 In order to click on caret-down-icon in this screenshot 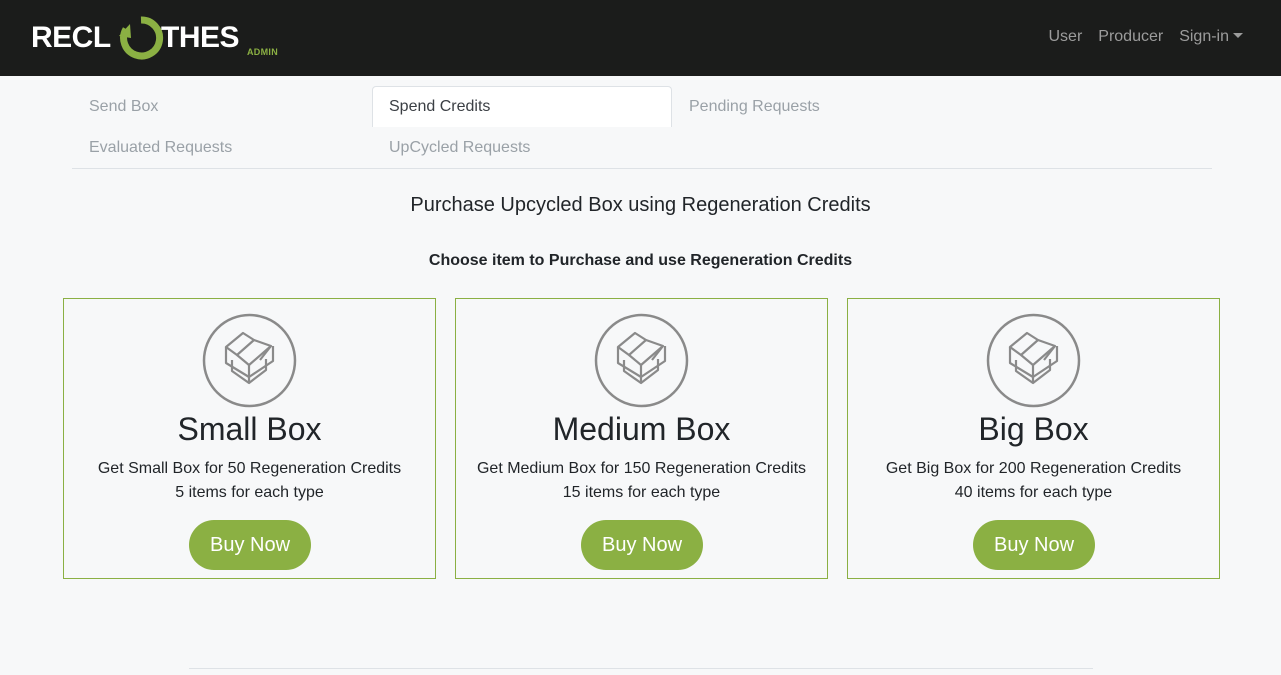, I will do `click(1238, 35)`.